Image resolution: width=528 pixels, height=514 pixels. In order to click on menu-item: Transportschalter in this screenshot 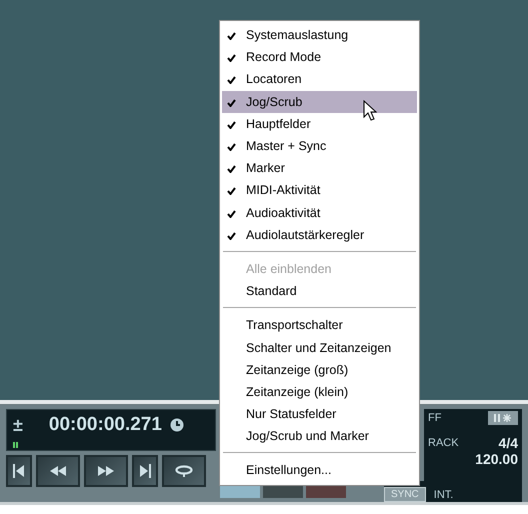, I will do `click(319, 325)`.